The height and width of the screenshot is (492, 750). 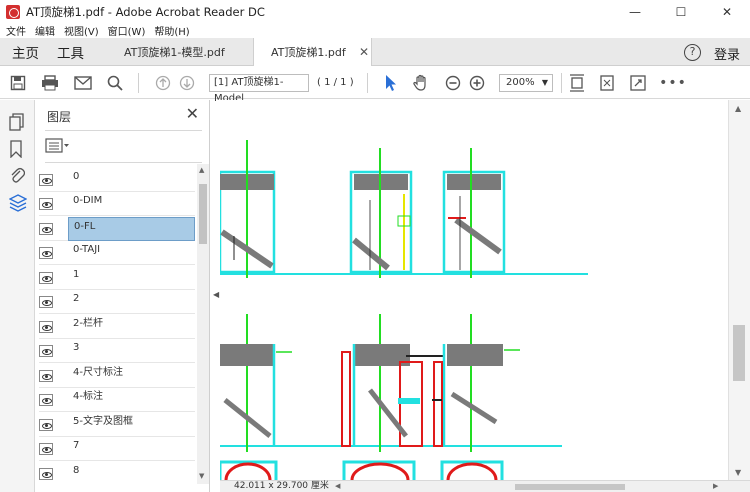 I want to click on document-vertical-scrollbar: ▲ ▼, so click(x=739, y=290).